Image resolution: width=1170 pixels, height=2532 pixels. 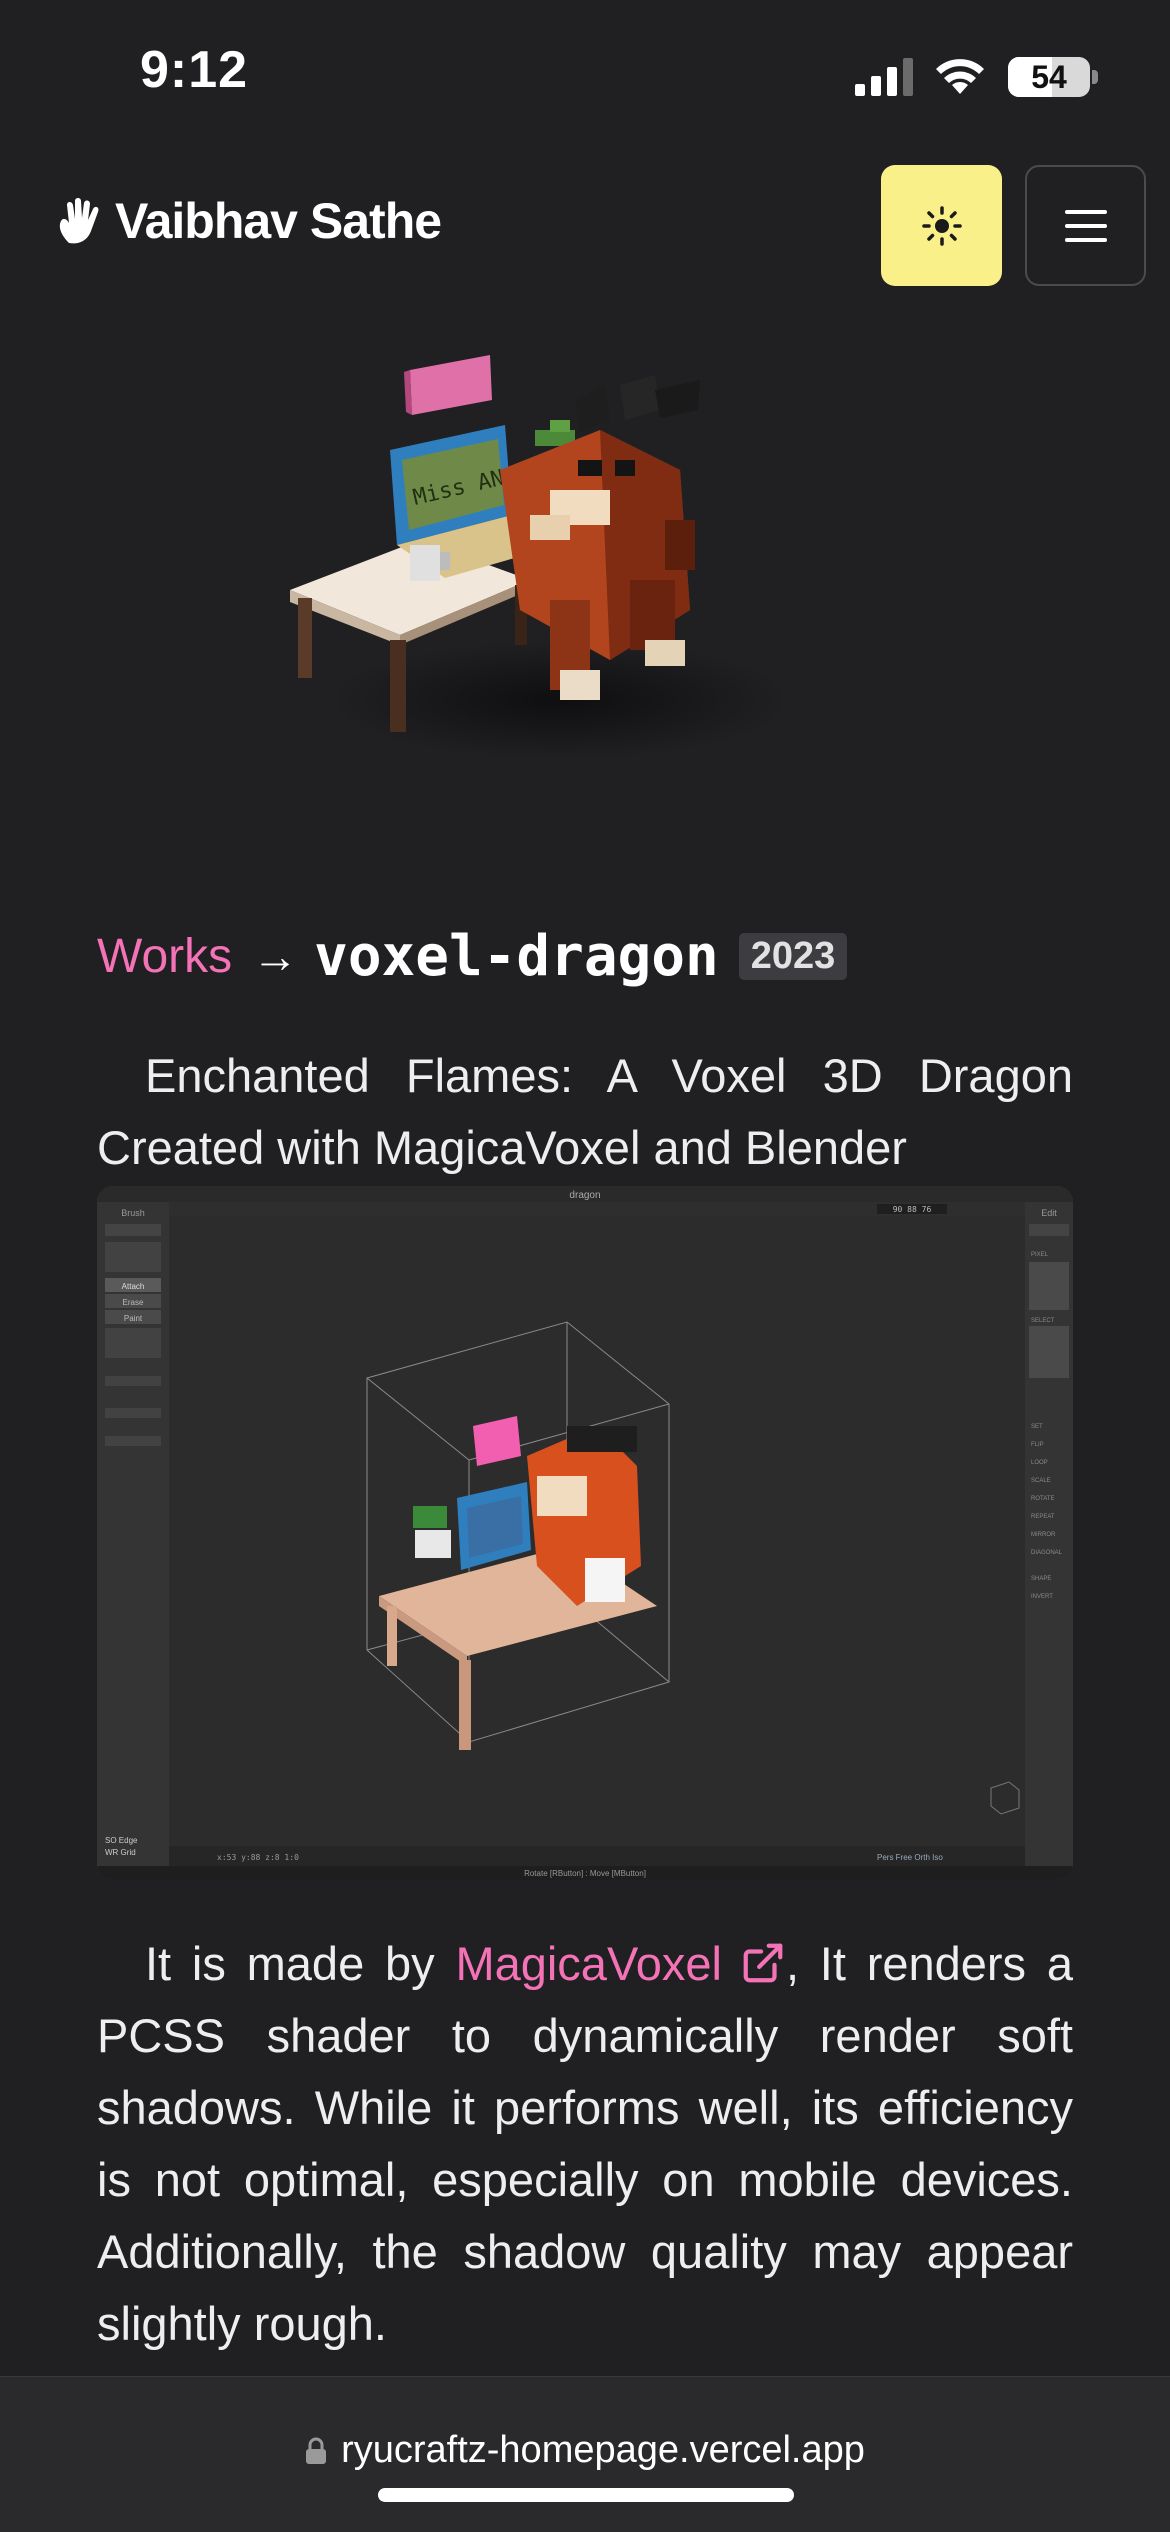 What do you see at coordinates (584, 1195) in the screenshot?
I see `editor-window-title: dragon` at bounding box center [584, 1195].